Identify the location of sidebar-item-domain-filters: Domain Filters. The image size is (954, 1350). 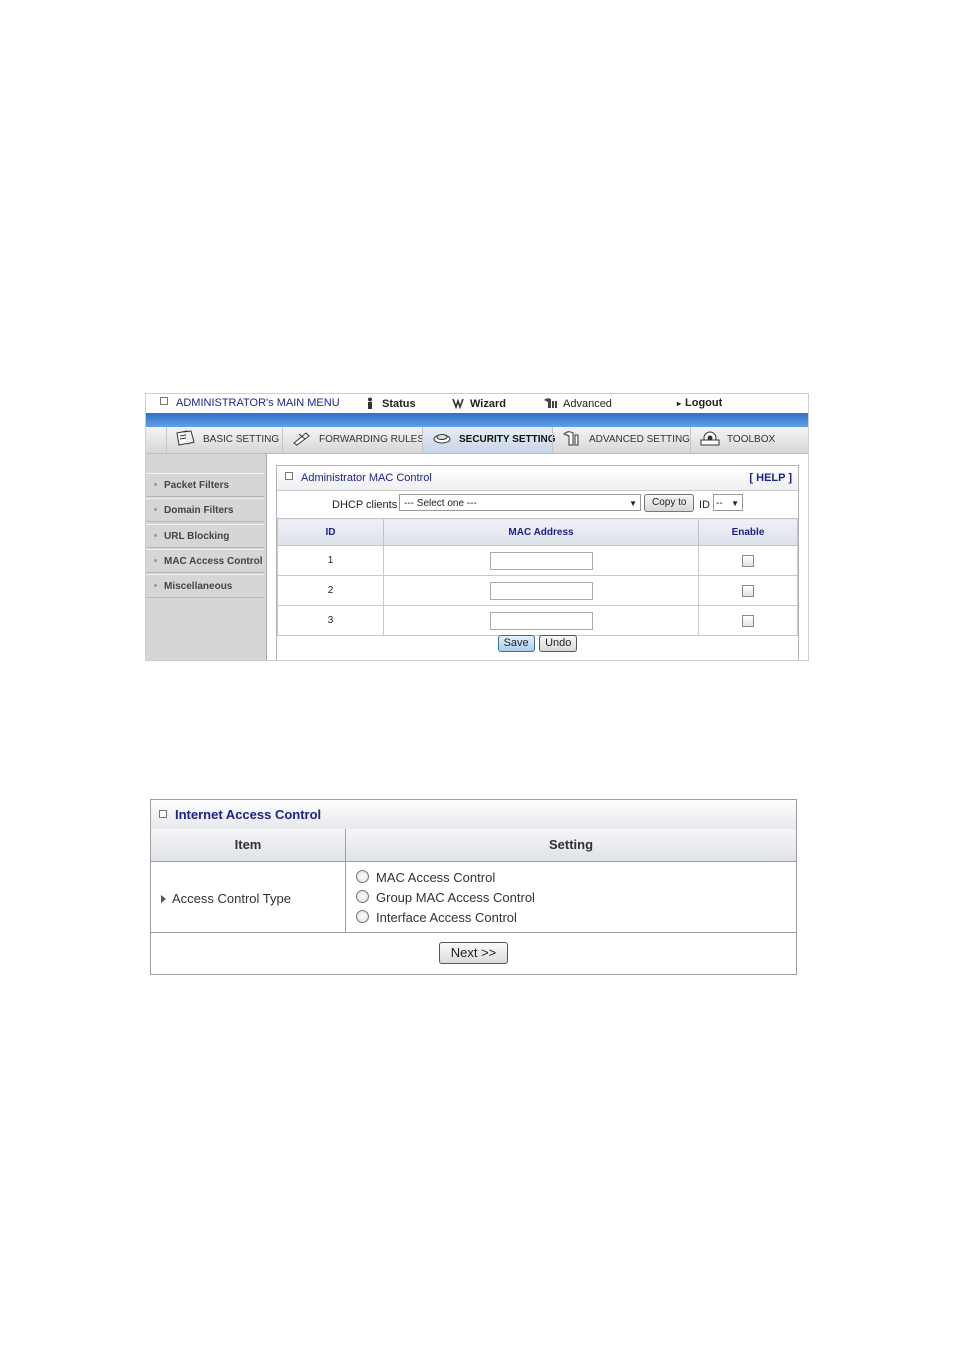
(205, 510).